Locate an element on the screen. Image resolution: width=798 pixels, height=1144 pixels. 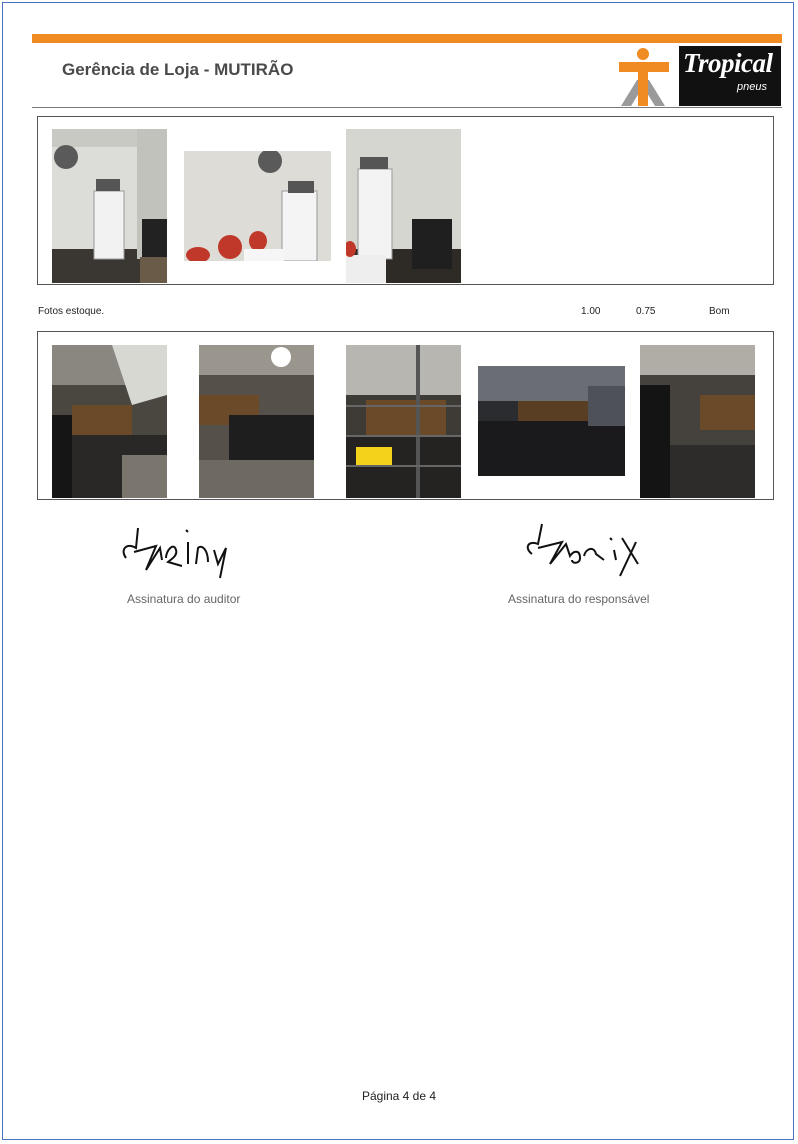
logo-mark-icon is located at coordinates (644, 77).